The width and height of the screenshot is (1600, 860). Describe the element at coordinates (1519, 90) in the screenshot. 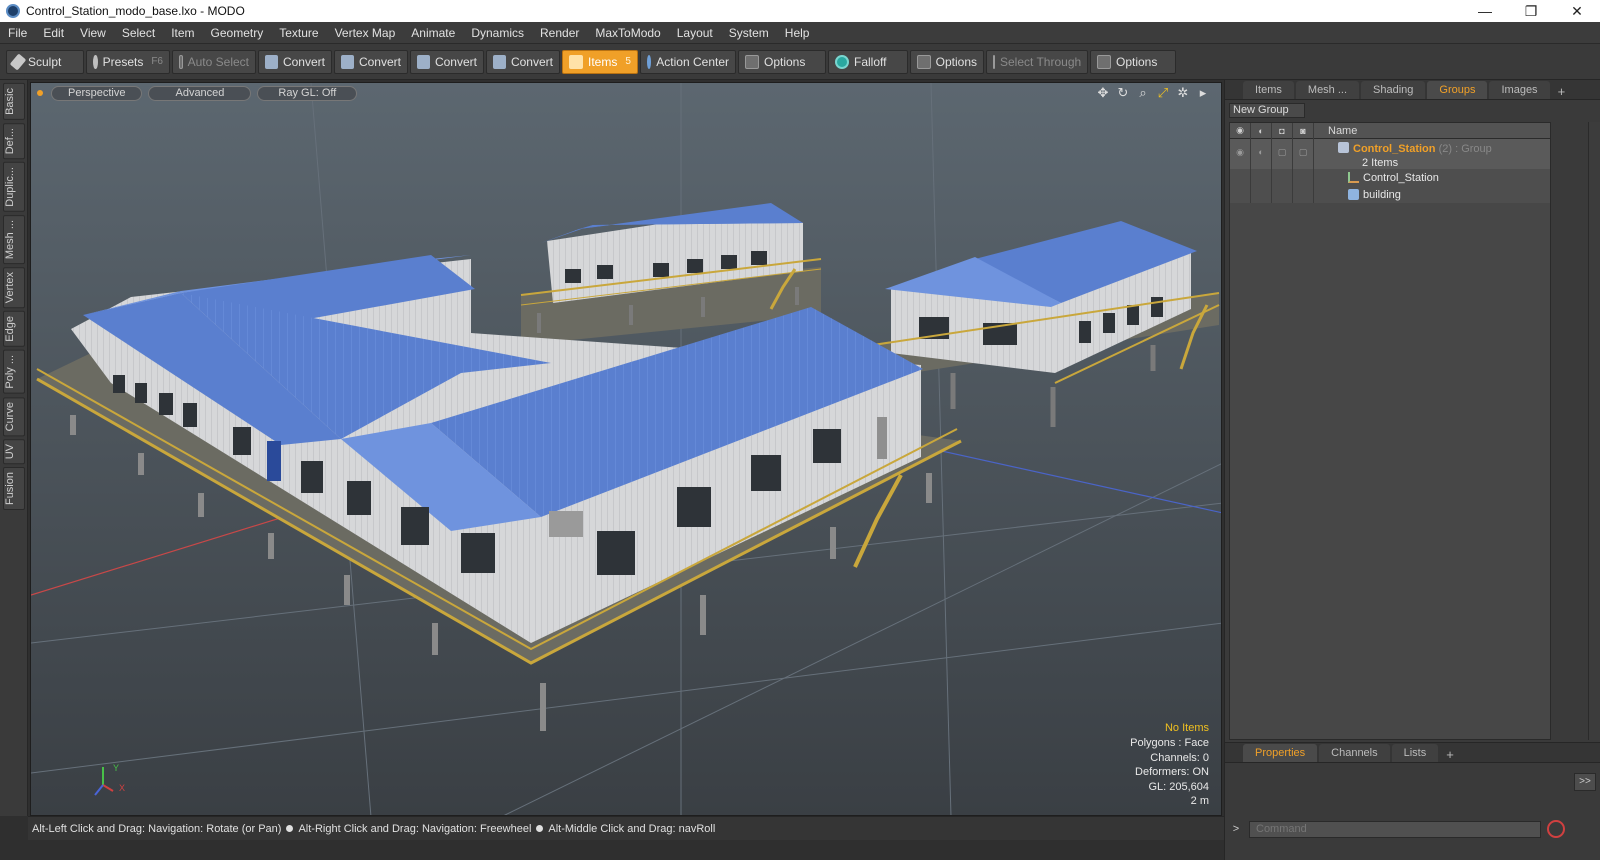

I see `tab-images: Images` at that location.